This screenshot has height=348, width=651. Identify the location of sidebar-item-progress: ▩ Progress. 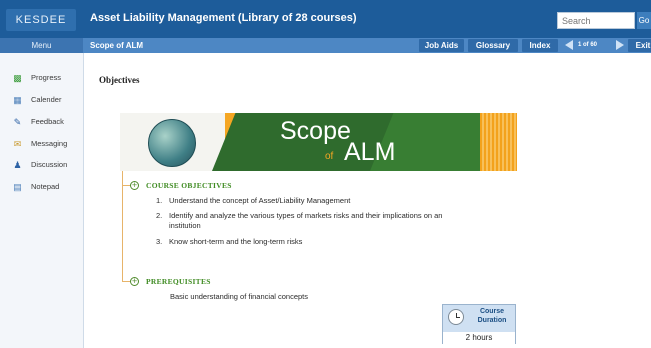
(36, 78).